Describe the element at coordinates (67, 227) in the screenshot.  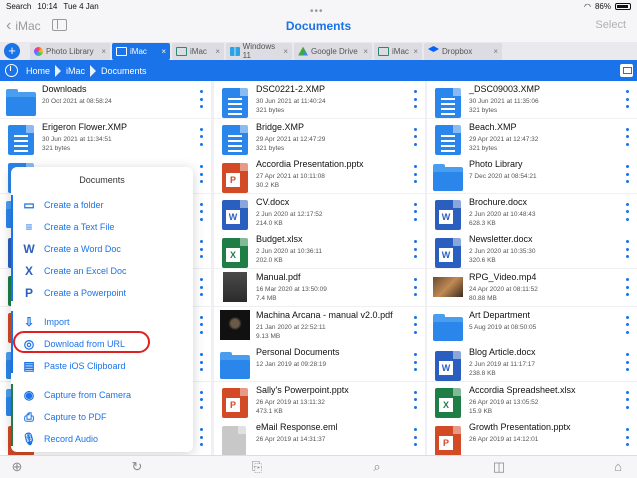
I see `menu-item-create-a-text-file: ≡ Create a Text File` at that location.